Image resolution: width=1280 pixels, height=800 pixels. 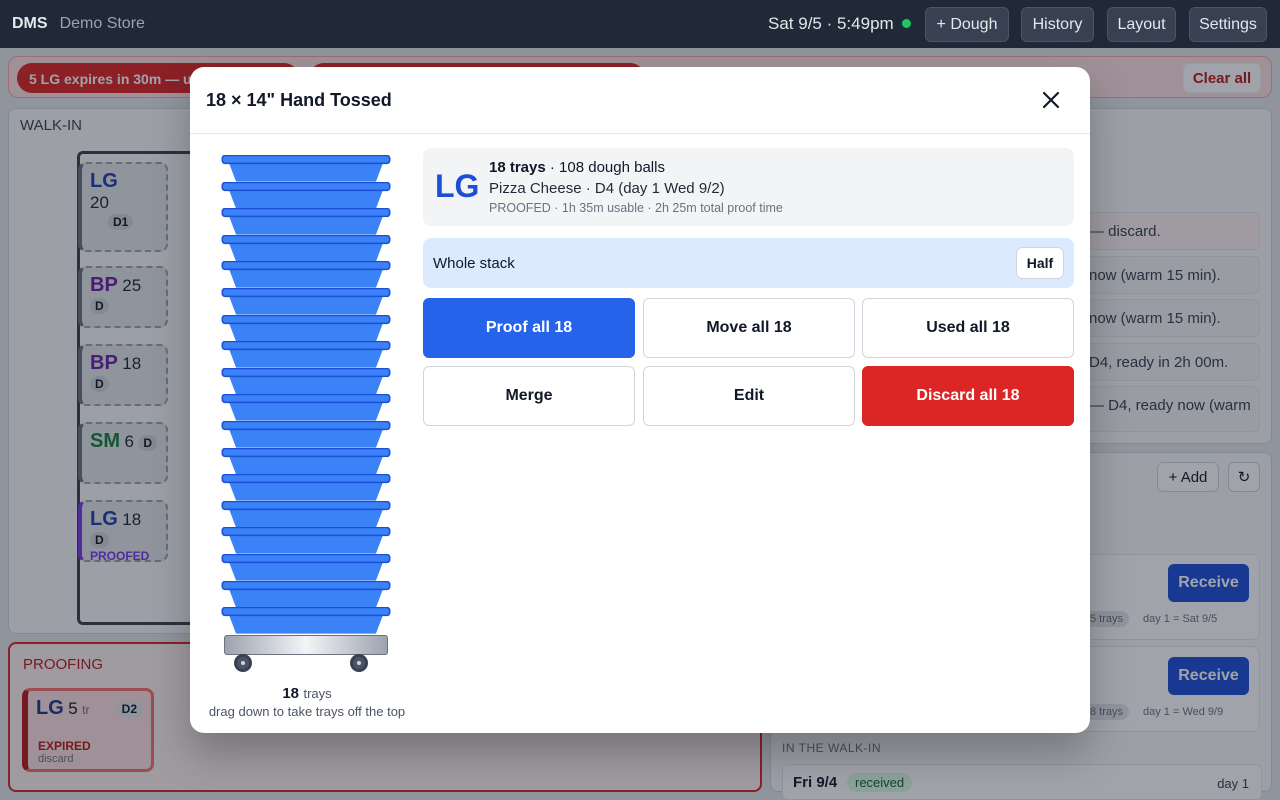 What do you see at coordinates (517, 167) in the screenshot?
I see `tray-total: 18 trays` at bounding box center [517, 167].